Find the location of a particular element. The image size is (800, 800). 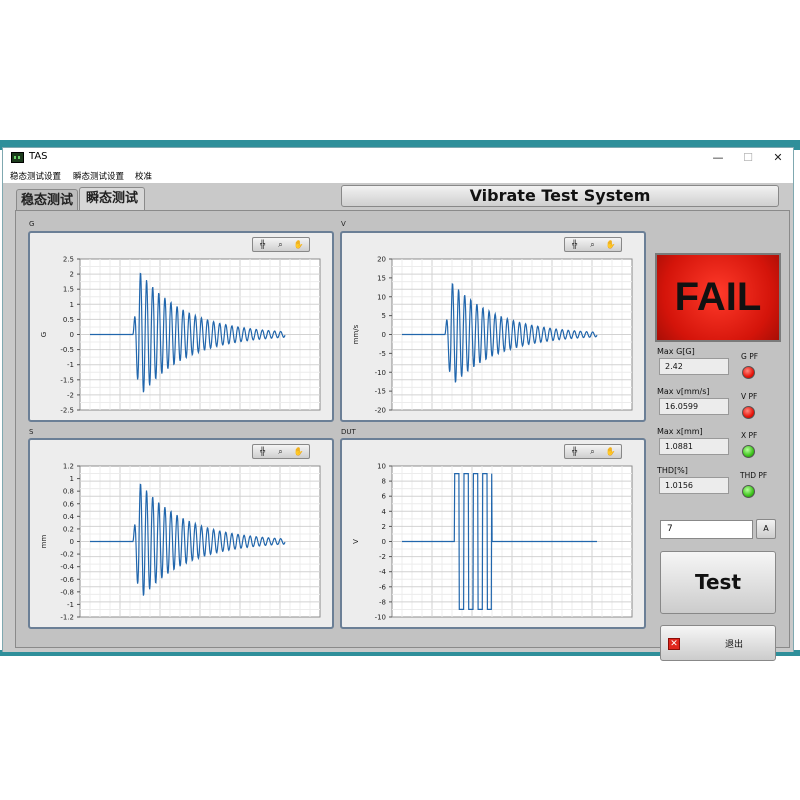

y-tick-label: 5 is located at coordinates (384, 316).